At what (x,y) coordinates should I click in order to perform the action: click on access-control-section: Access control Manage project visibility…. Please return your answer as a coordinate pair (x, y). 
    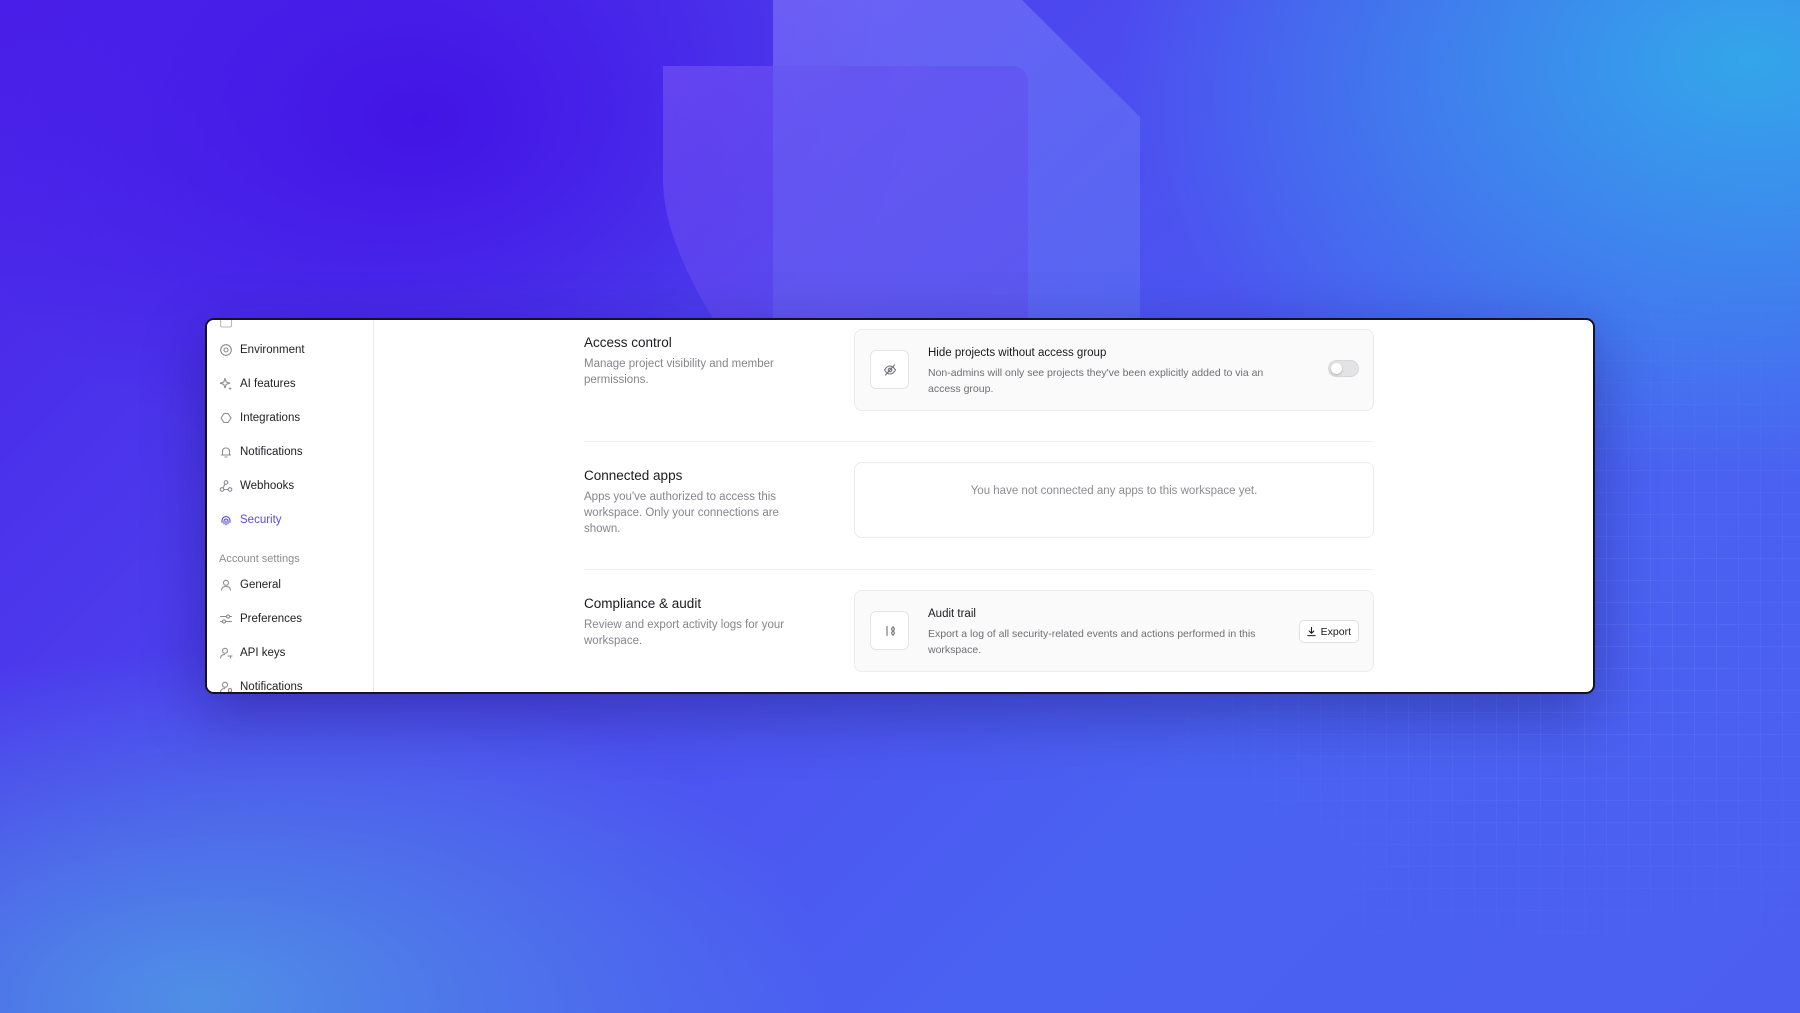
    Looking at the image, I should click on (979, 370).